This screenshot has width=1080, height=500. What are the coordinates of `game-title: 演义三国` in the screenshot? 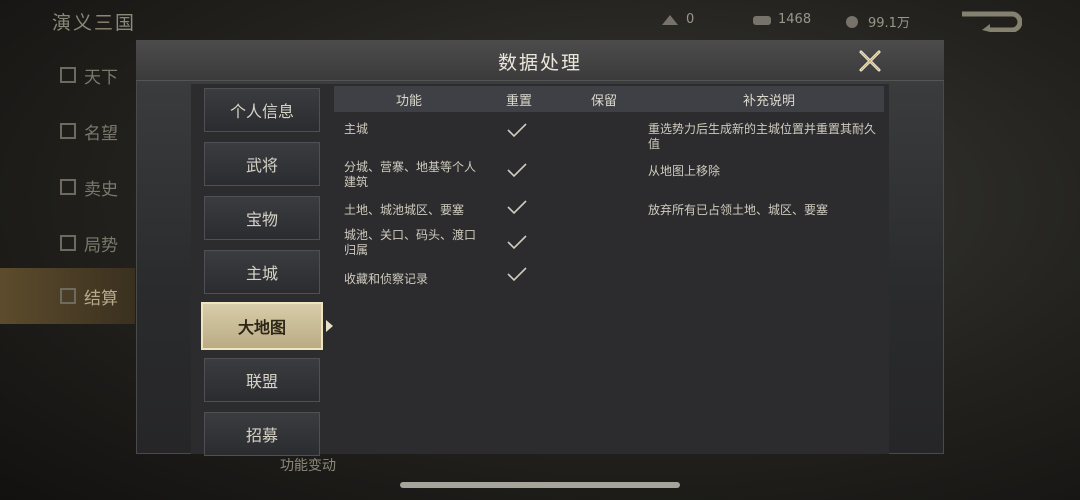 It's located at (94, 23).